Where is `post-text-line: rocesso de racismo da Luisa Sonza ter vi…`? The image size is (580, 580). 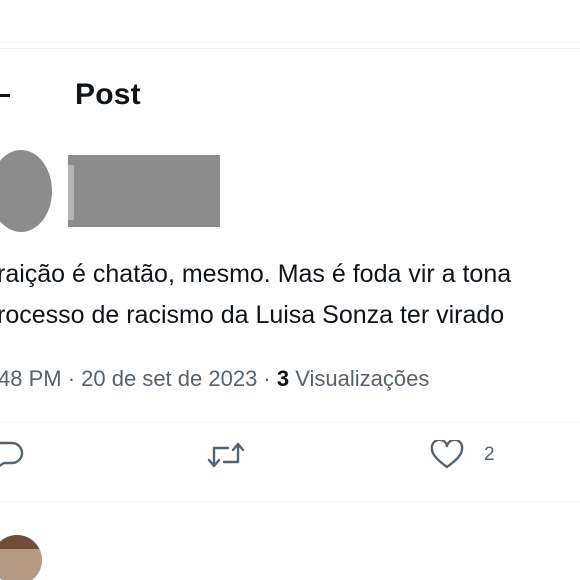
post-text-line: rocesso de racismo da Luisa Sonza ter vi… is located at coordinates (252, 315).